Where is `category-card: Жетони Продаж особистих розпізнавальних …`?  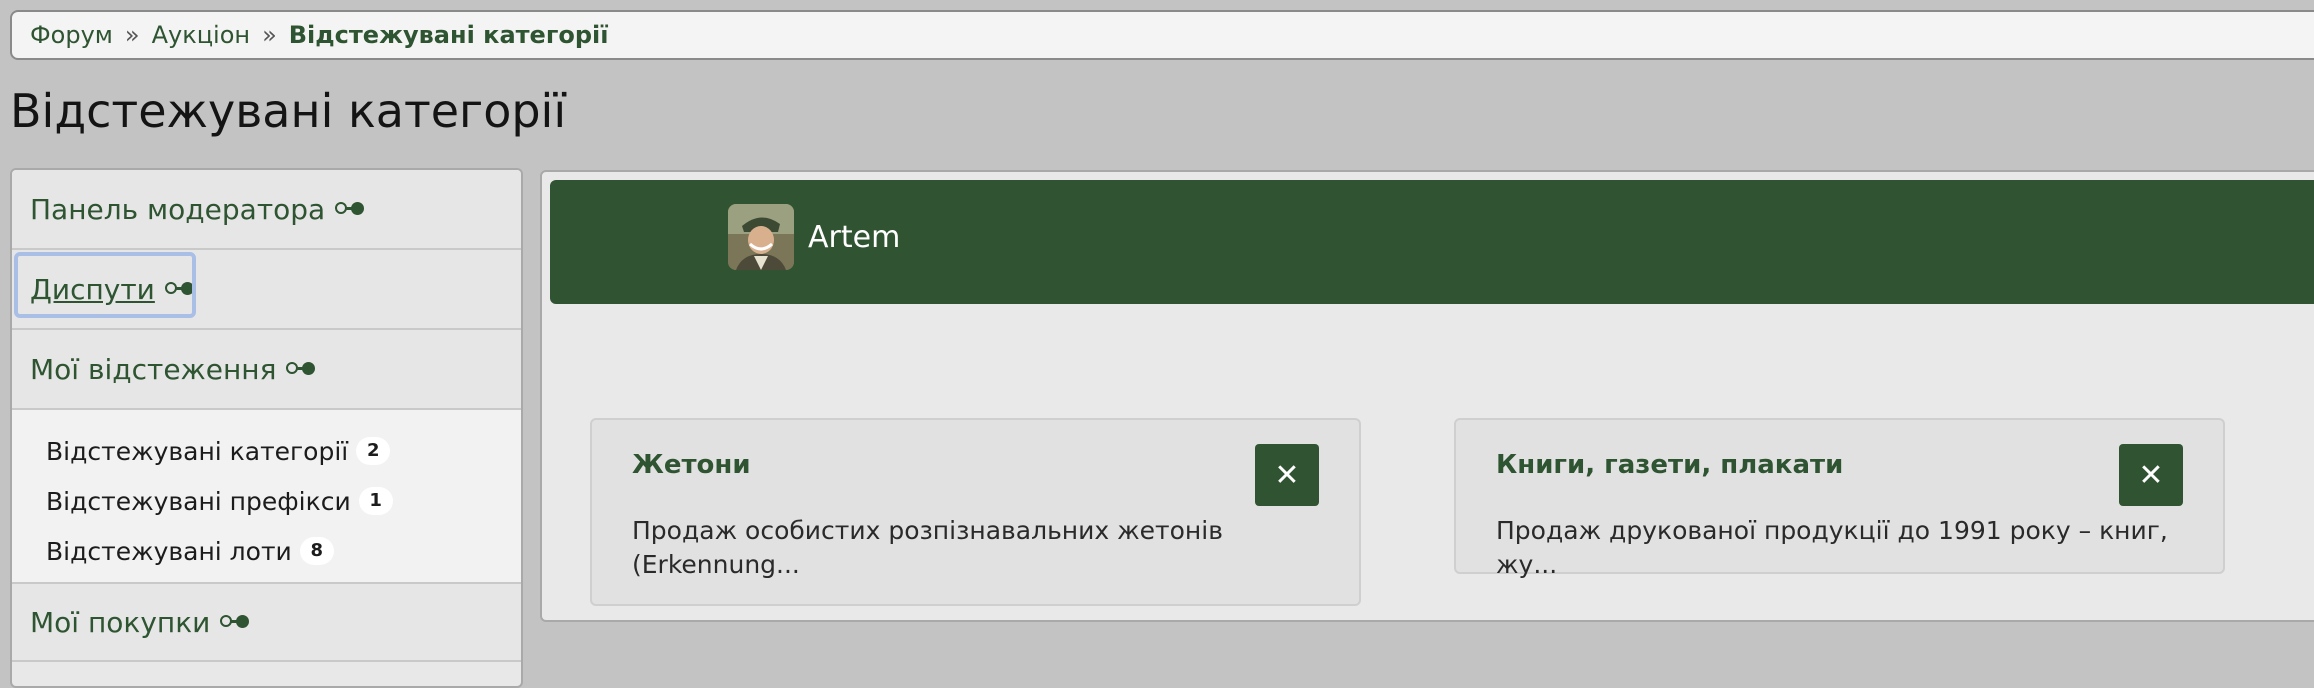
category-card: Жетони Продаж особистих розпізнавальних … is located at coordinates (975, 512).